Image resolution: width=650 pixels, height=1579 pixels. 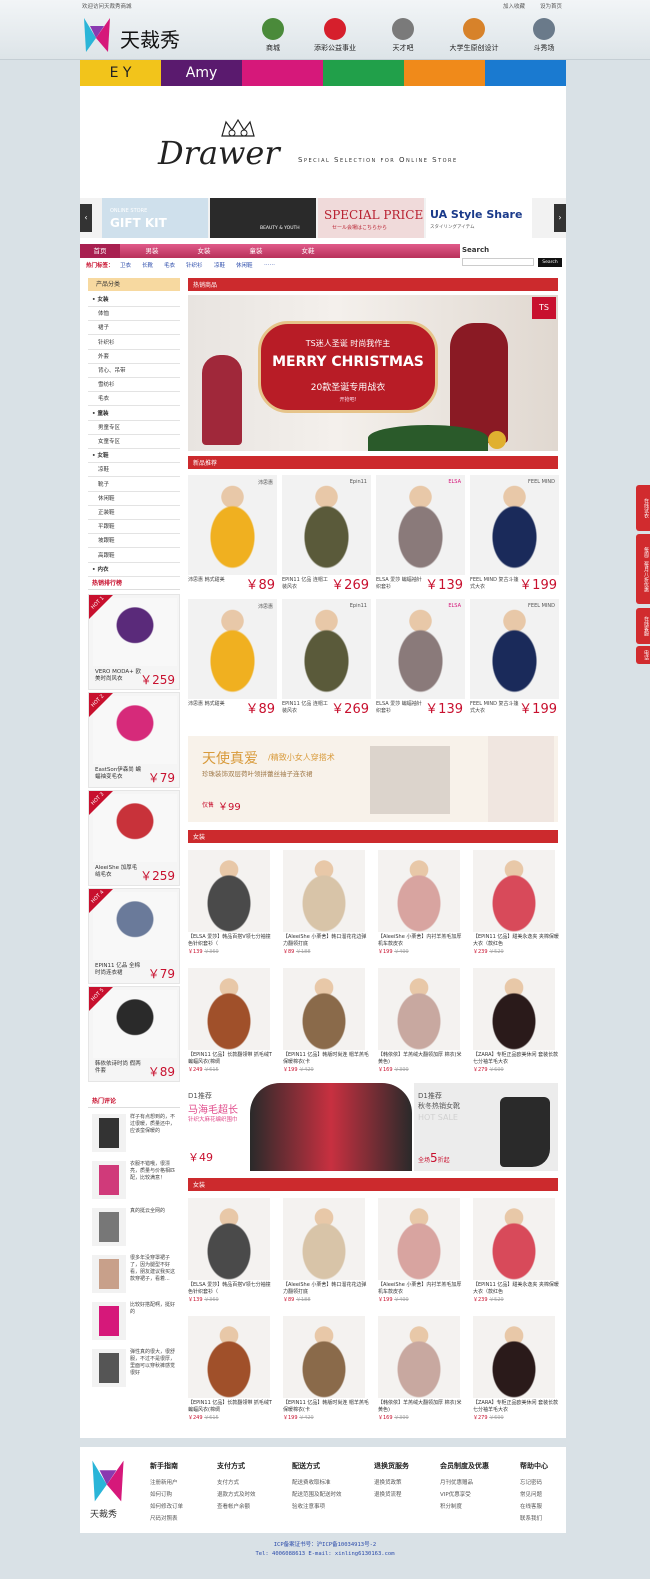 I want to click on hot-tag: 凉鞋, so click(x=219, y=265).